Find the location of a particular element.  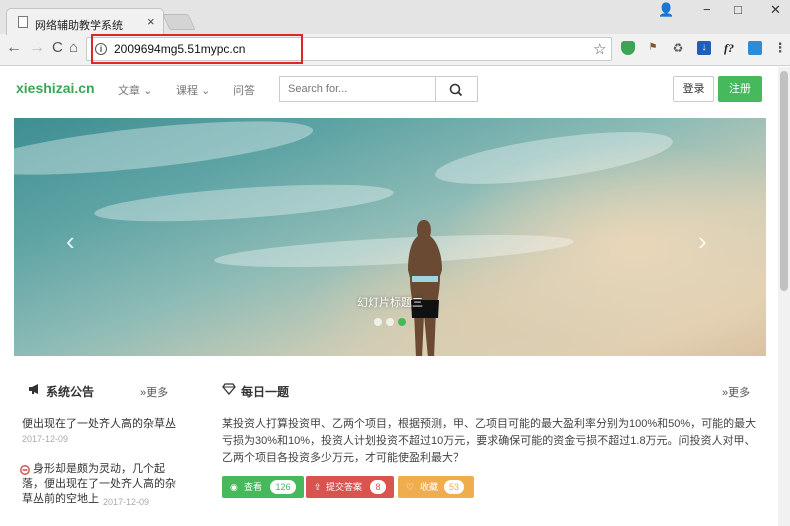

search-button is located at coordinates (457, 89).